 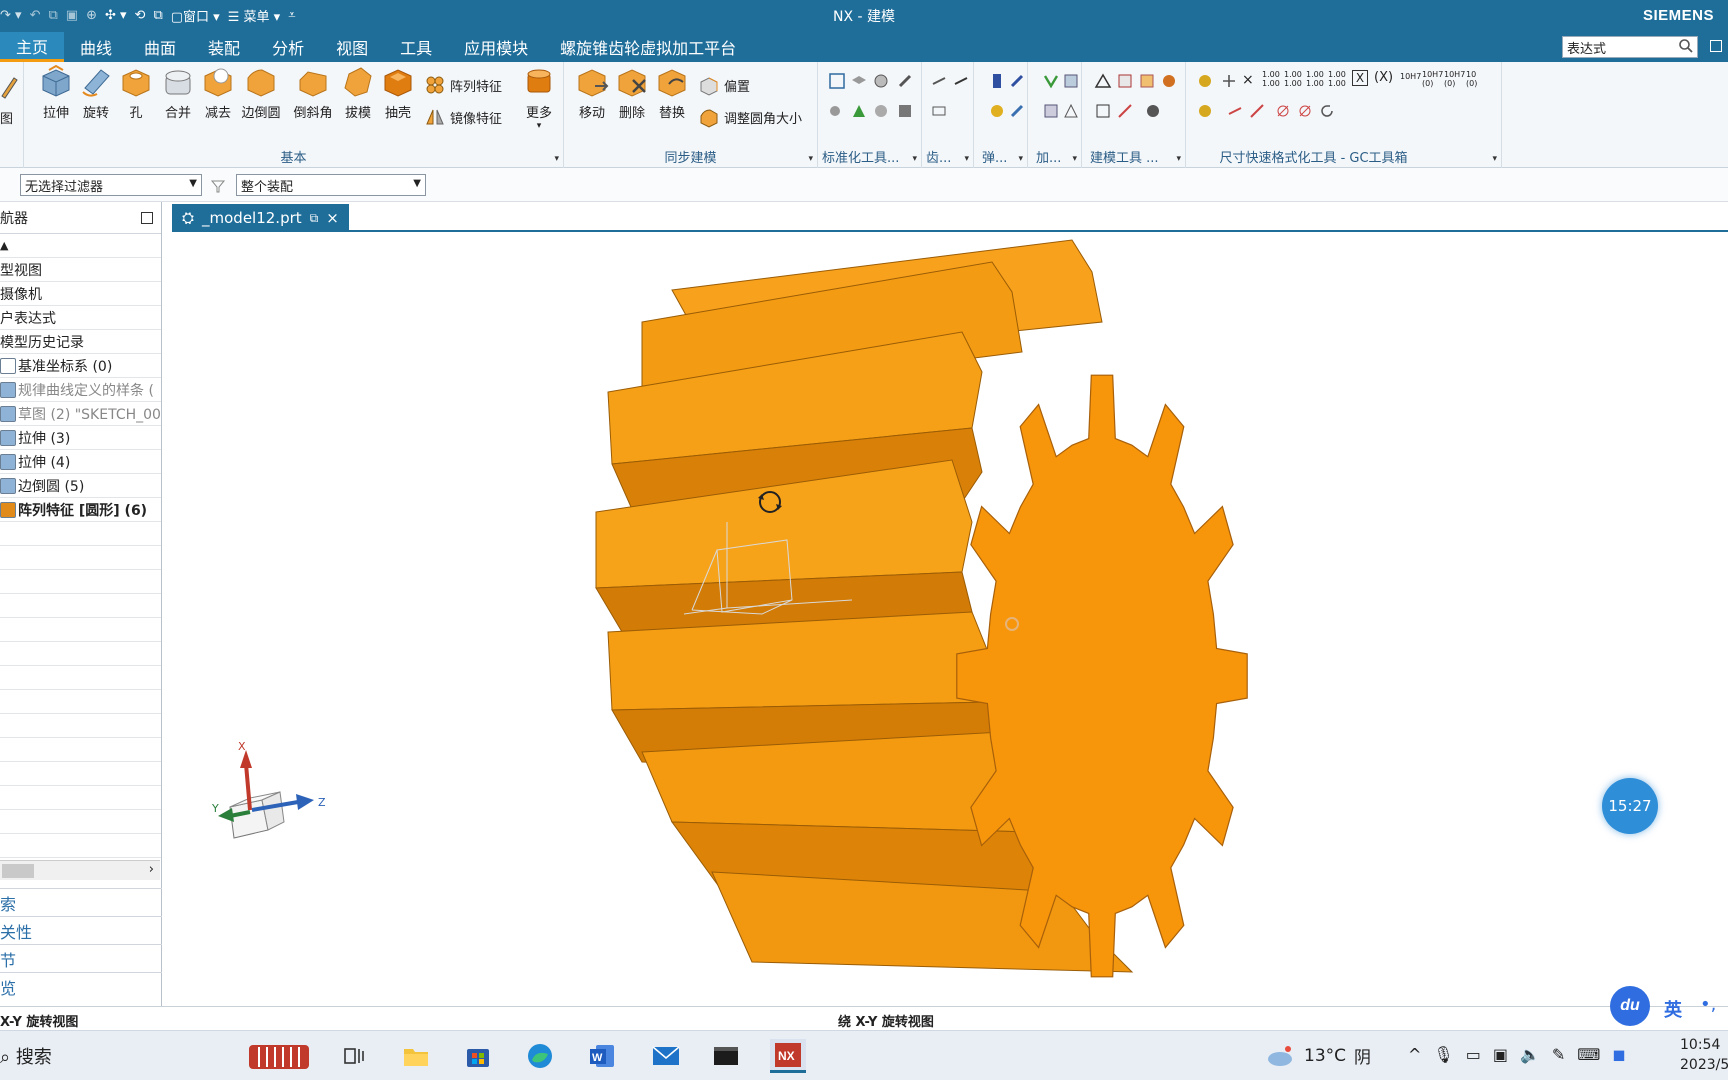 What do you see at coordinates (1103, 81) in the screenshot?
I see `triangle-tool-icon` at bounding box center [1103, 81].